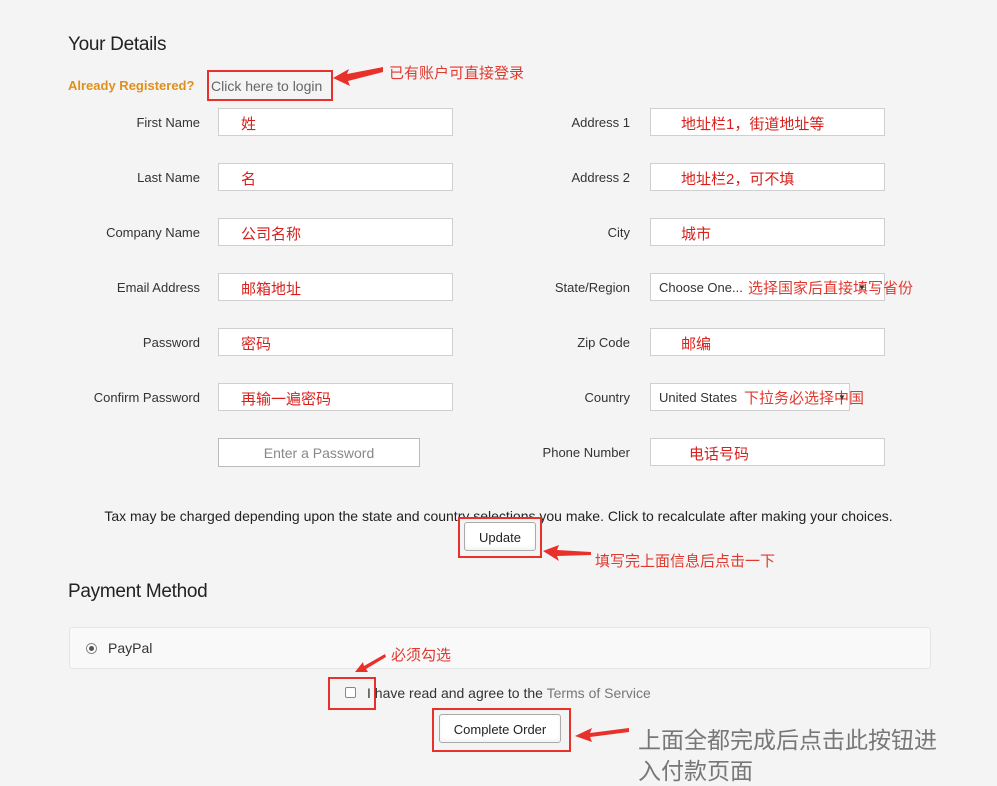 Image resolution: width=997 pixels, height=786 pixels. I want to click on first-name-input: 姓, so click(335, 122).